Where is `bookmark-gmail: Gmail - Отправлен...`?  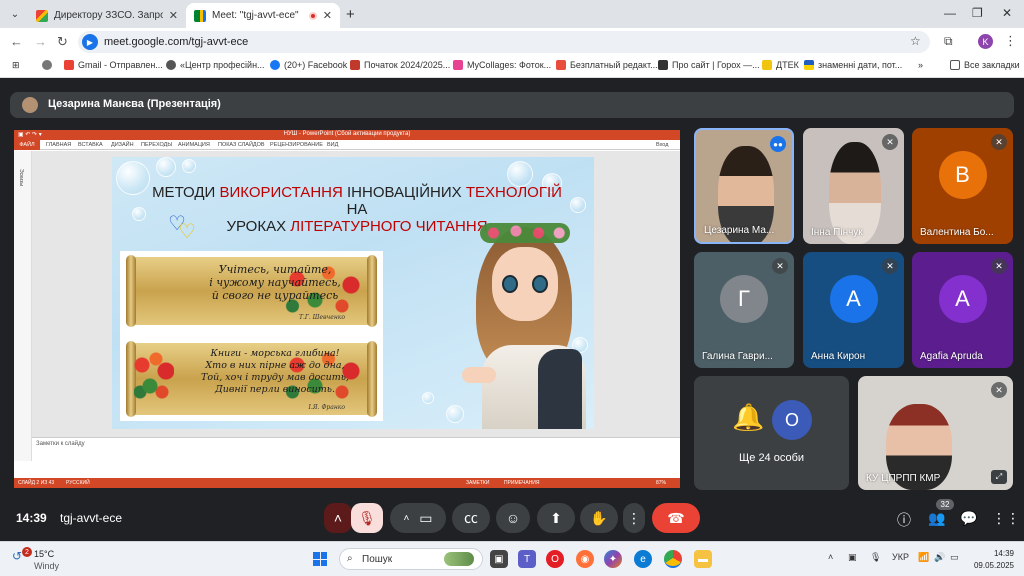
bookmark-gmail: Gmail - Отправлен... is located at coordinates (113, 65).